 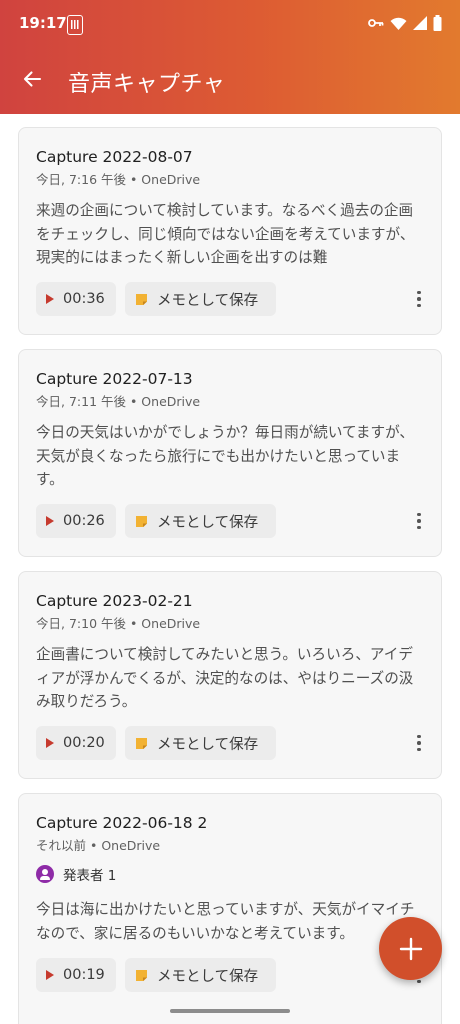 I want to click on capture-title: Capture 2022-06-18 2, so click(x=122, y=823).